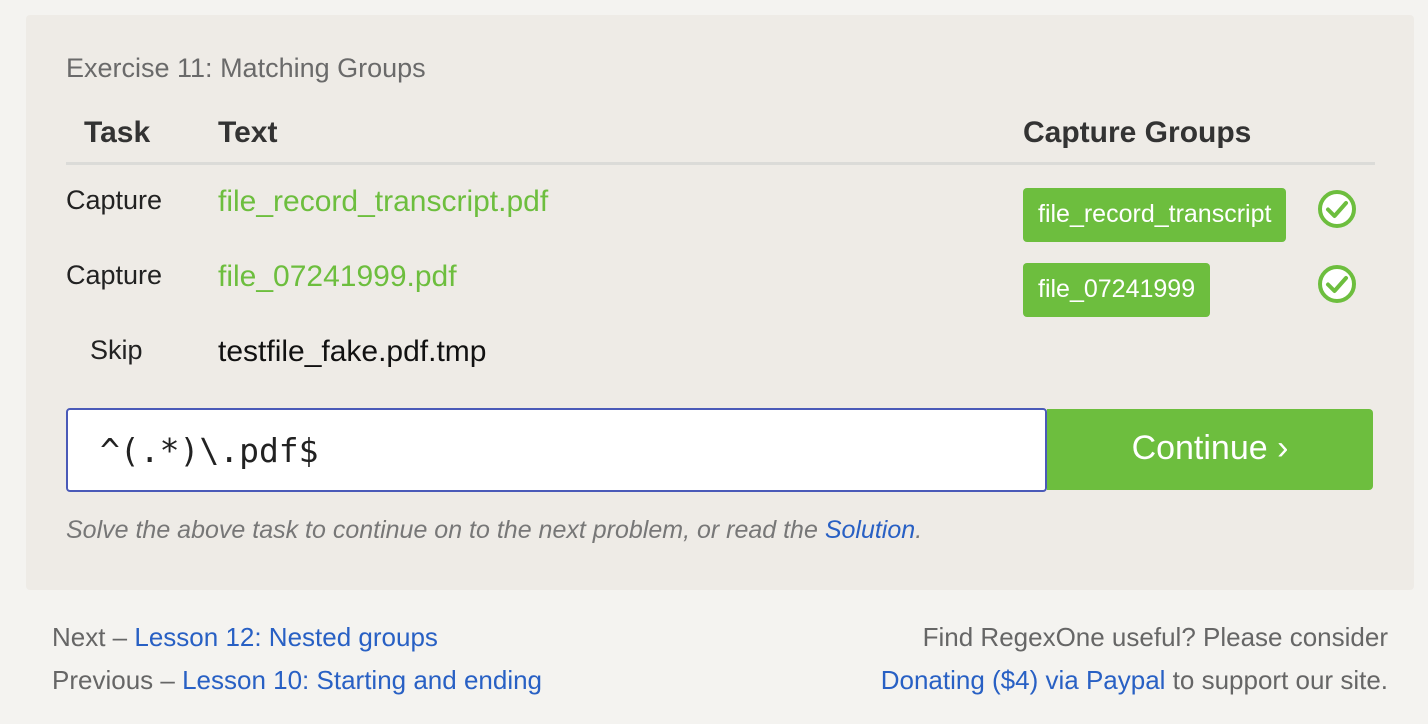 The image size is (1428, 724). Describe the element at coordinates (93, 637) in the screenshot. I see `next-prefix: Next –` at that location.